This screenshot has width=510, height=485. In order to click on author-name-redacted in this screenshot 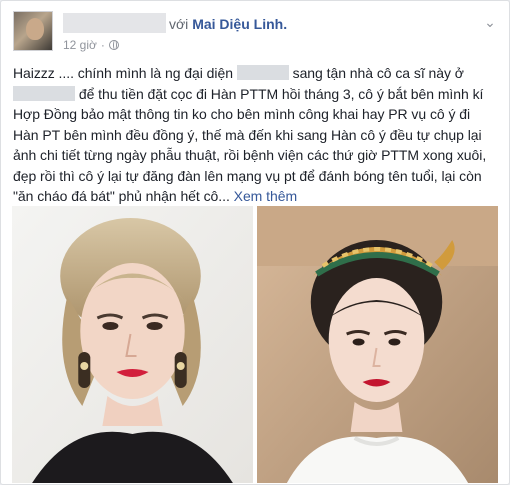, I will do `click(114, 23)`.